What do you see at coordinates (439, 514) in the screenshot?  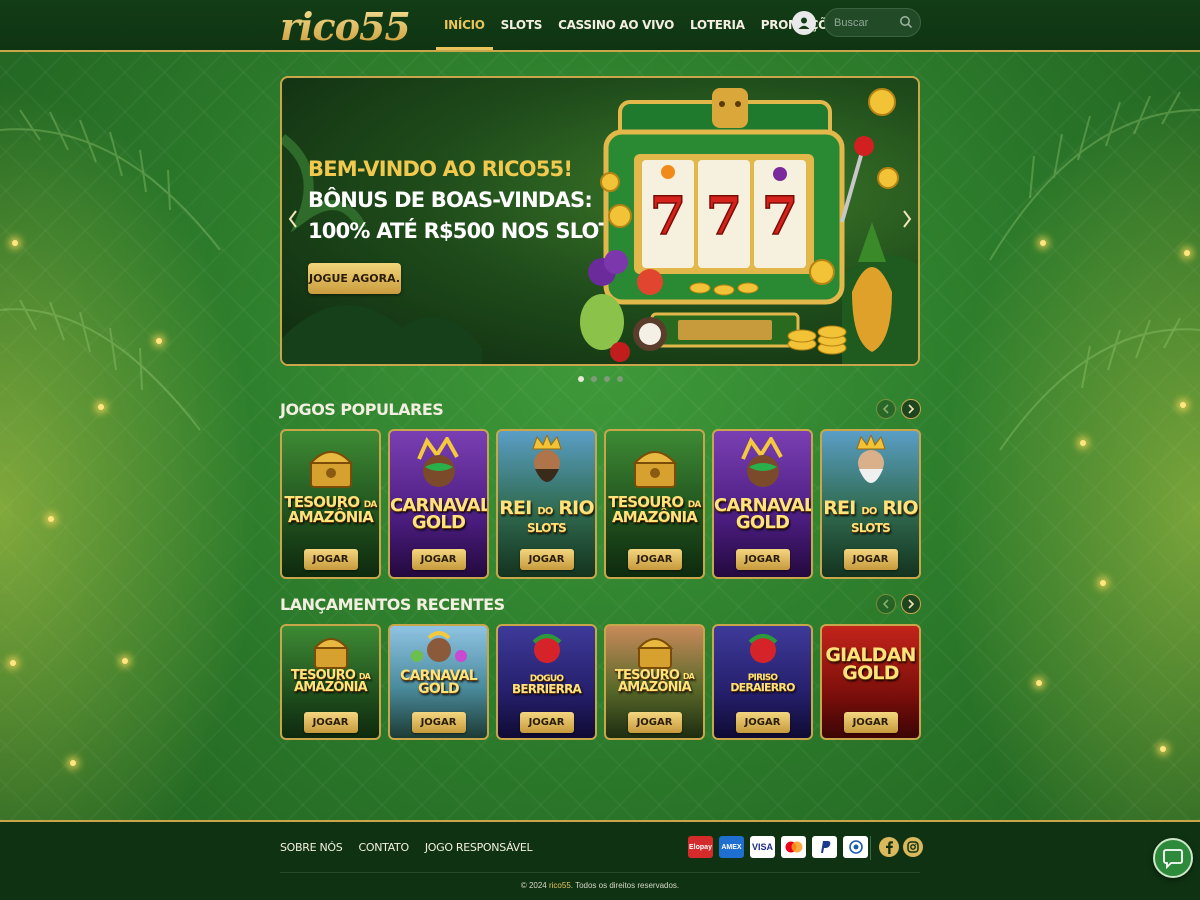 I see `game-title: CARNAVAL GOLD` at bounding box center [439, 514].